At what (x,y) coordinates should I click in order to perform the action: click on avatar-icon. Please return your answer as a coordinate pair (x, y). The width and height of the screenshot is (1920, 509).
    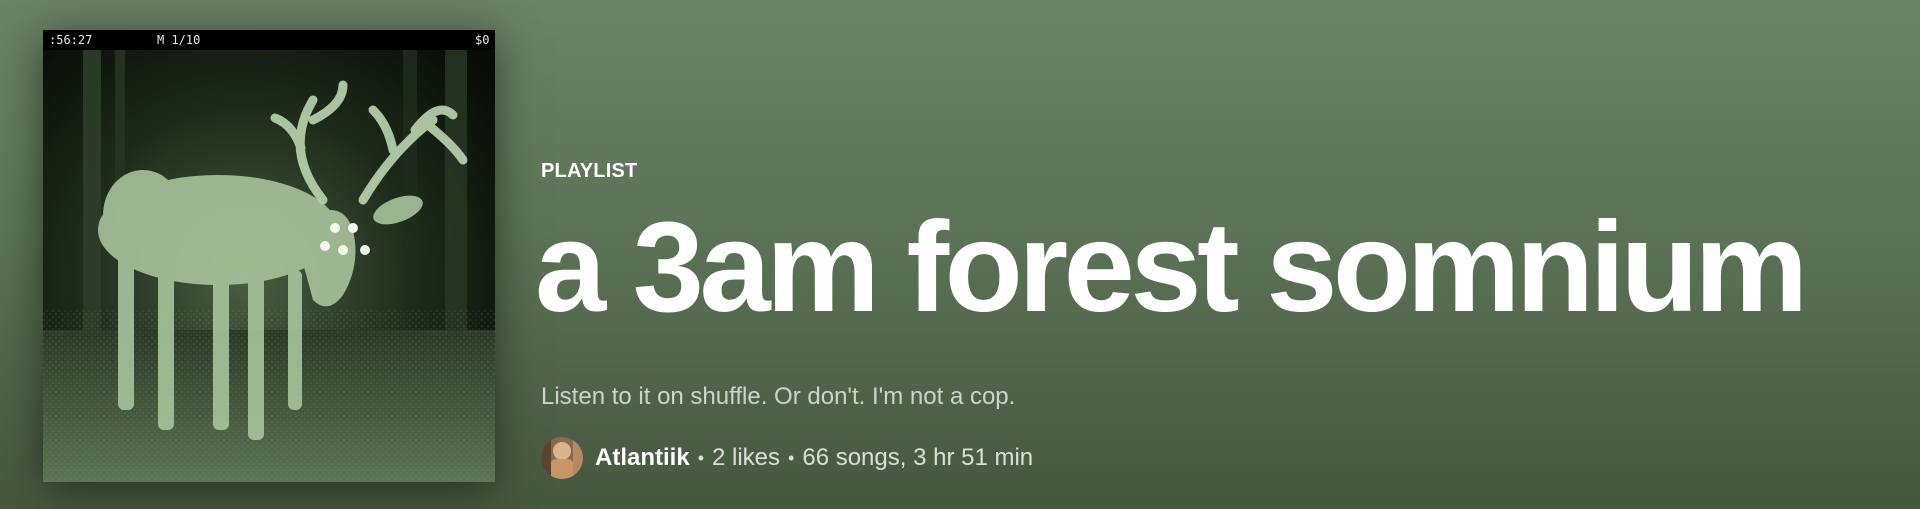
    Looking at the image, I should click on (562, 458).